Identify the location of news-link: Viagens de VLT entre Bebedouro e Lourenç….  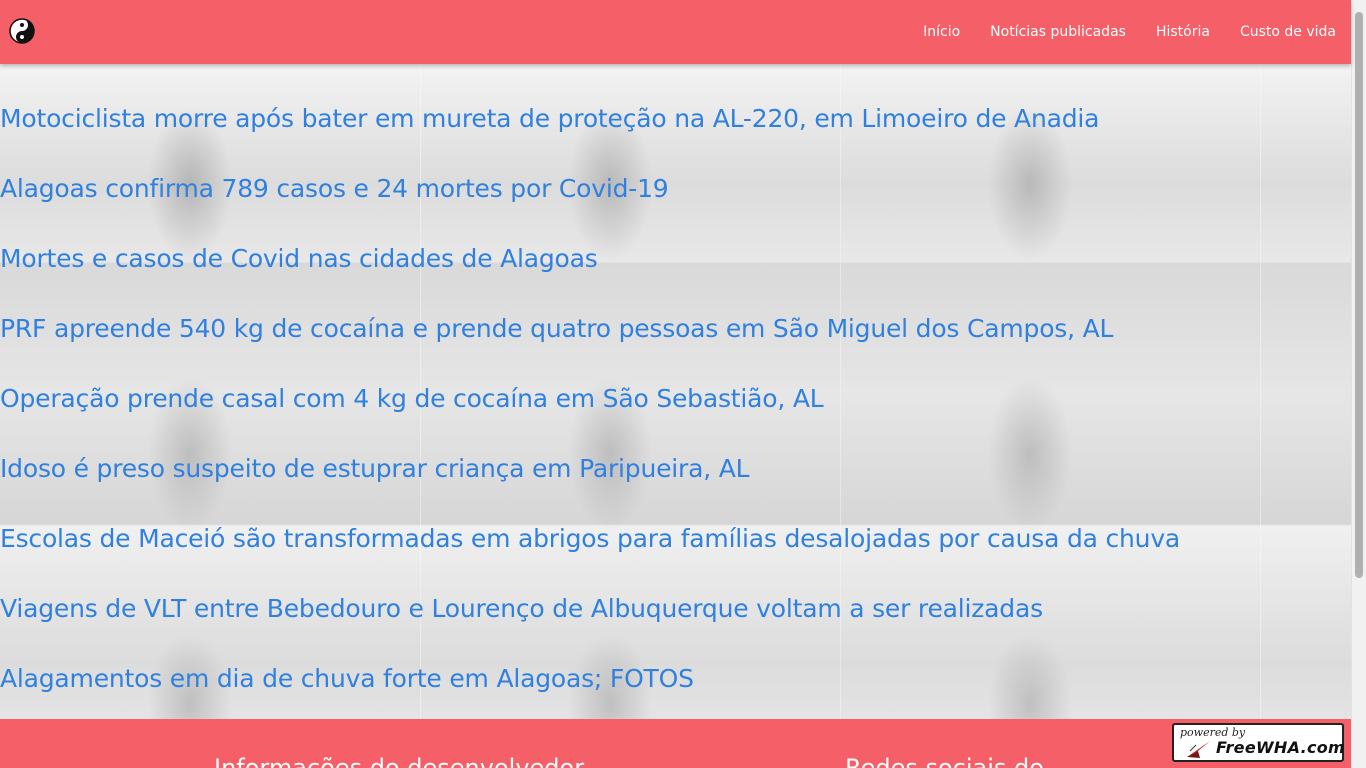
(521, 608).